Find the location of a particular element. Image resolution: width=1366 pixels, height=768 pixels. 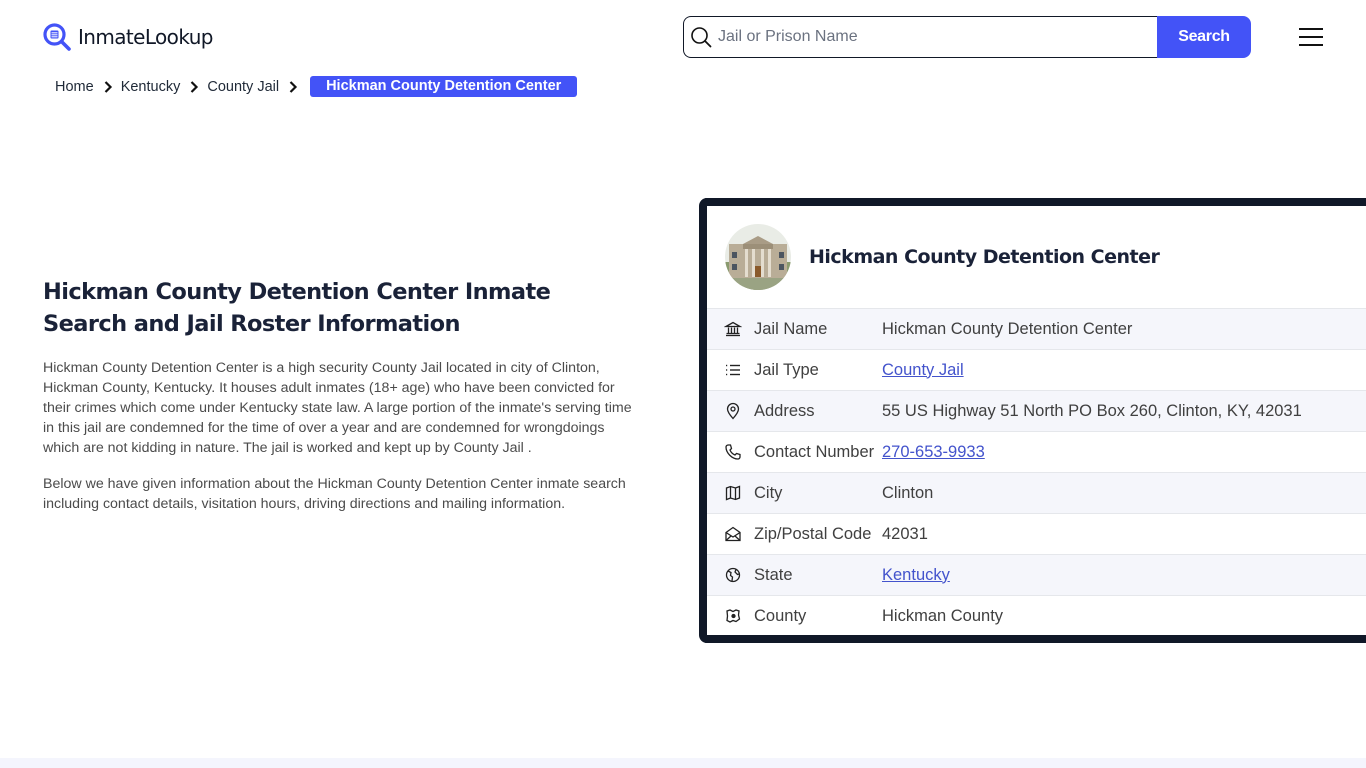

detail-value: Hickman County is located at coordinates (943, 615).